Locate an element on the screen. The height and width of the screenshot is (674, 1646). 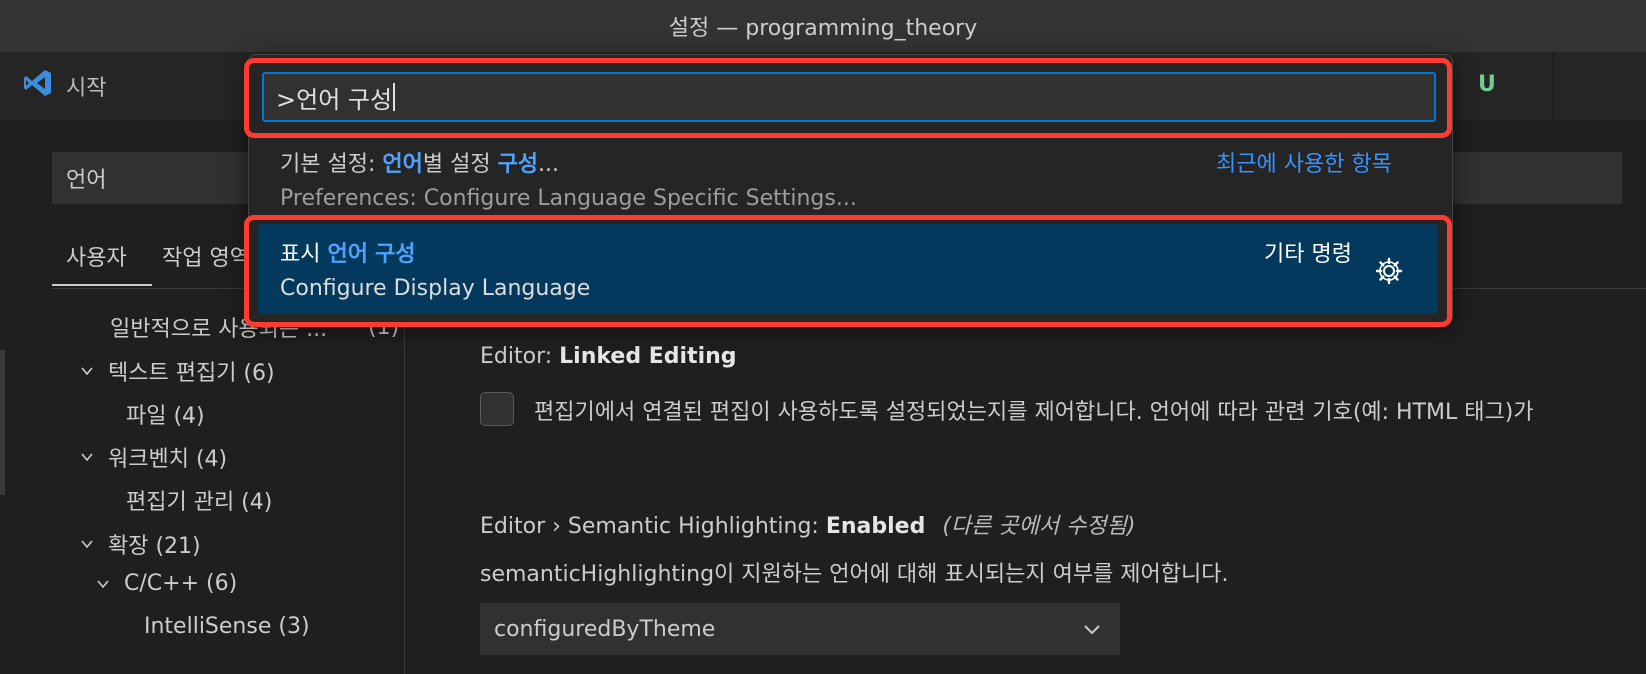
tab-user-settings: 사용자 is located at coordinates (96, 256).